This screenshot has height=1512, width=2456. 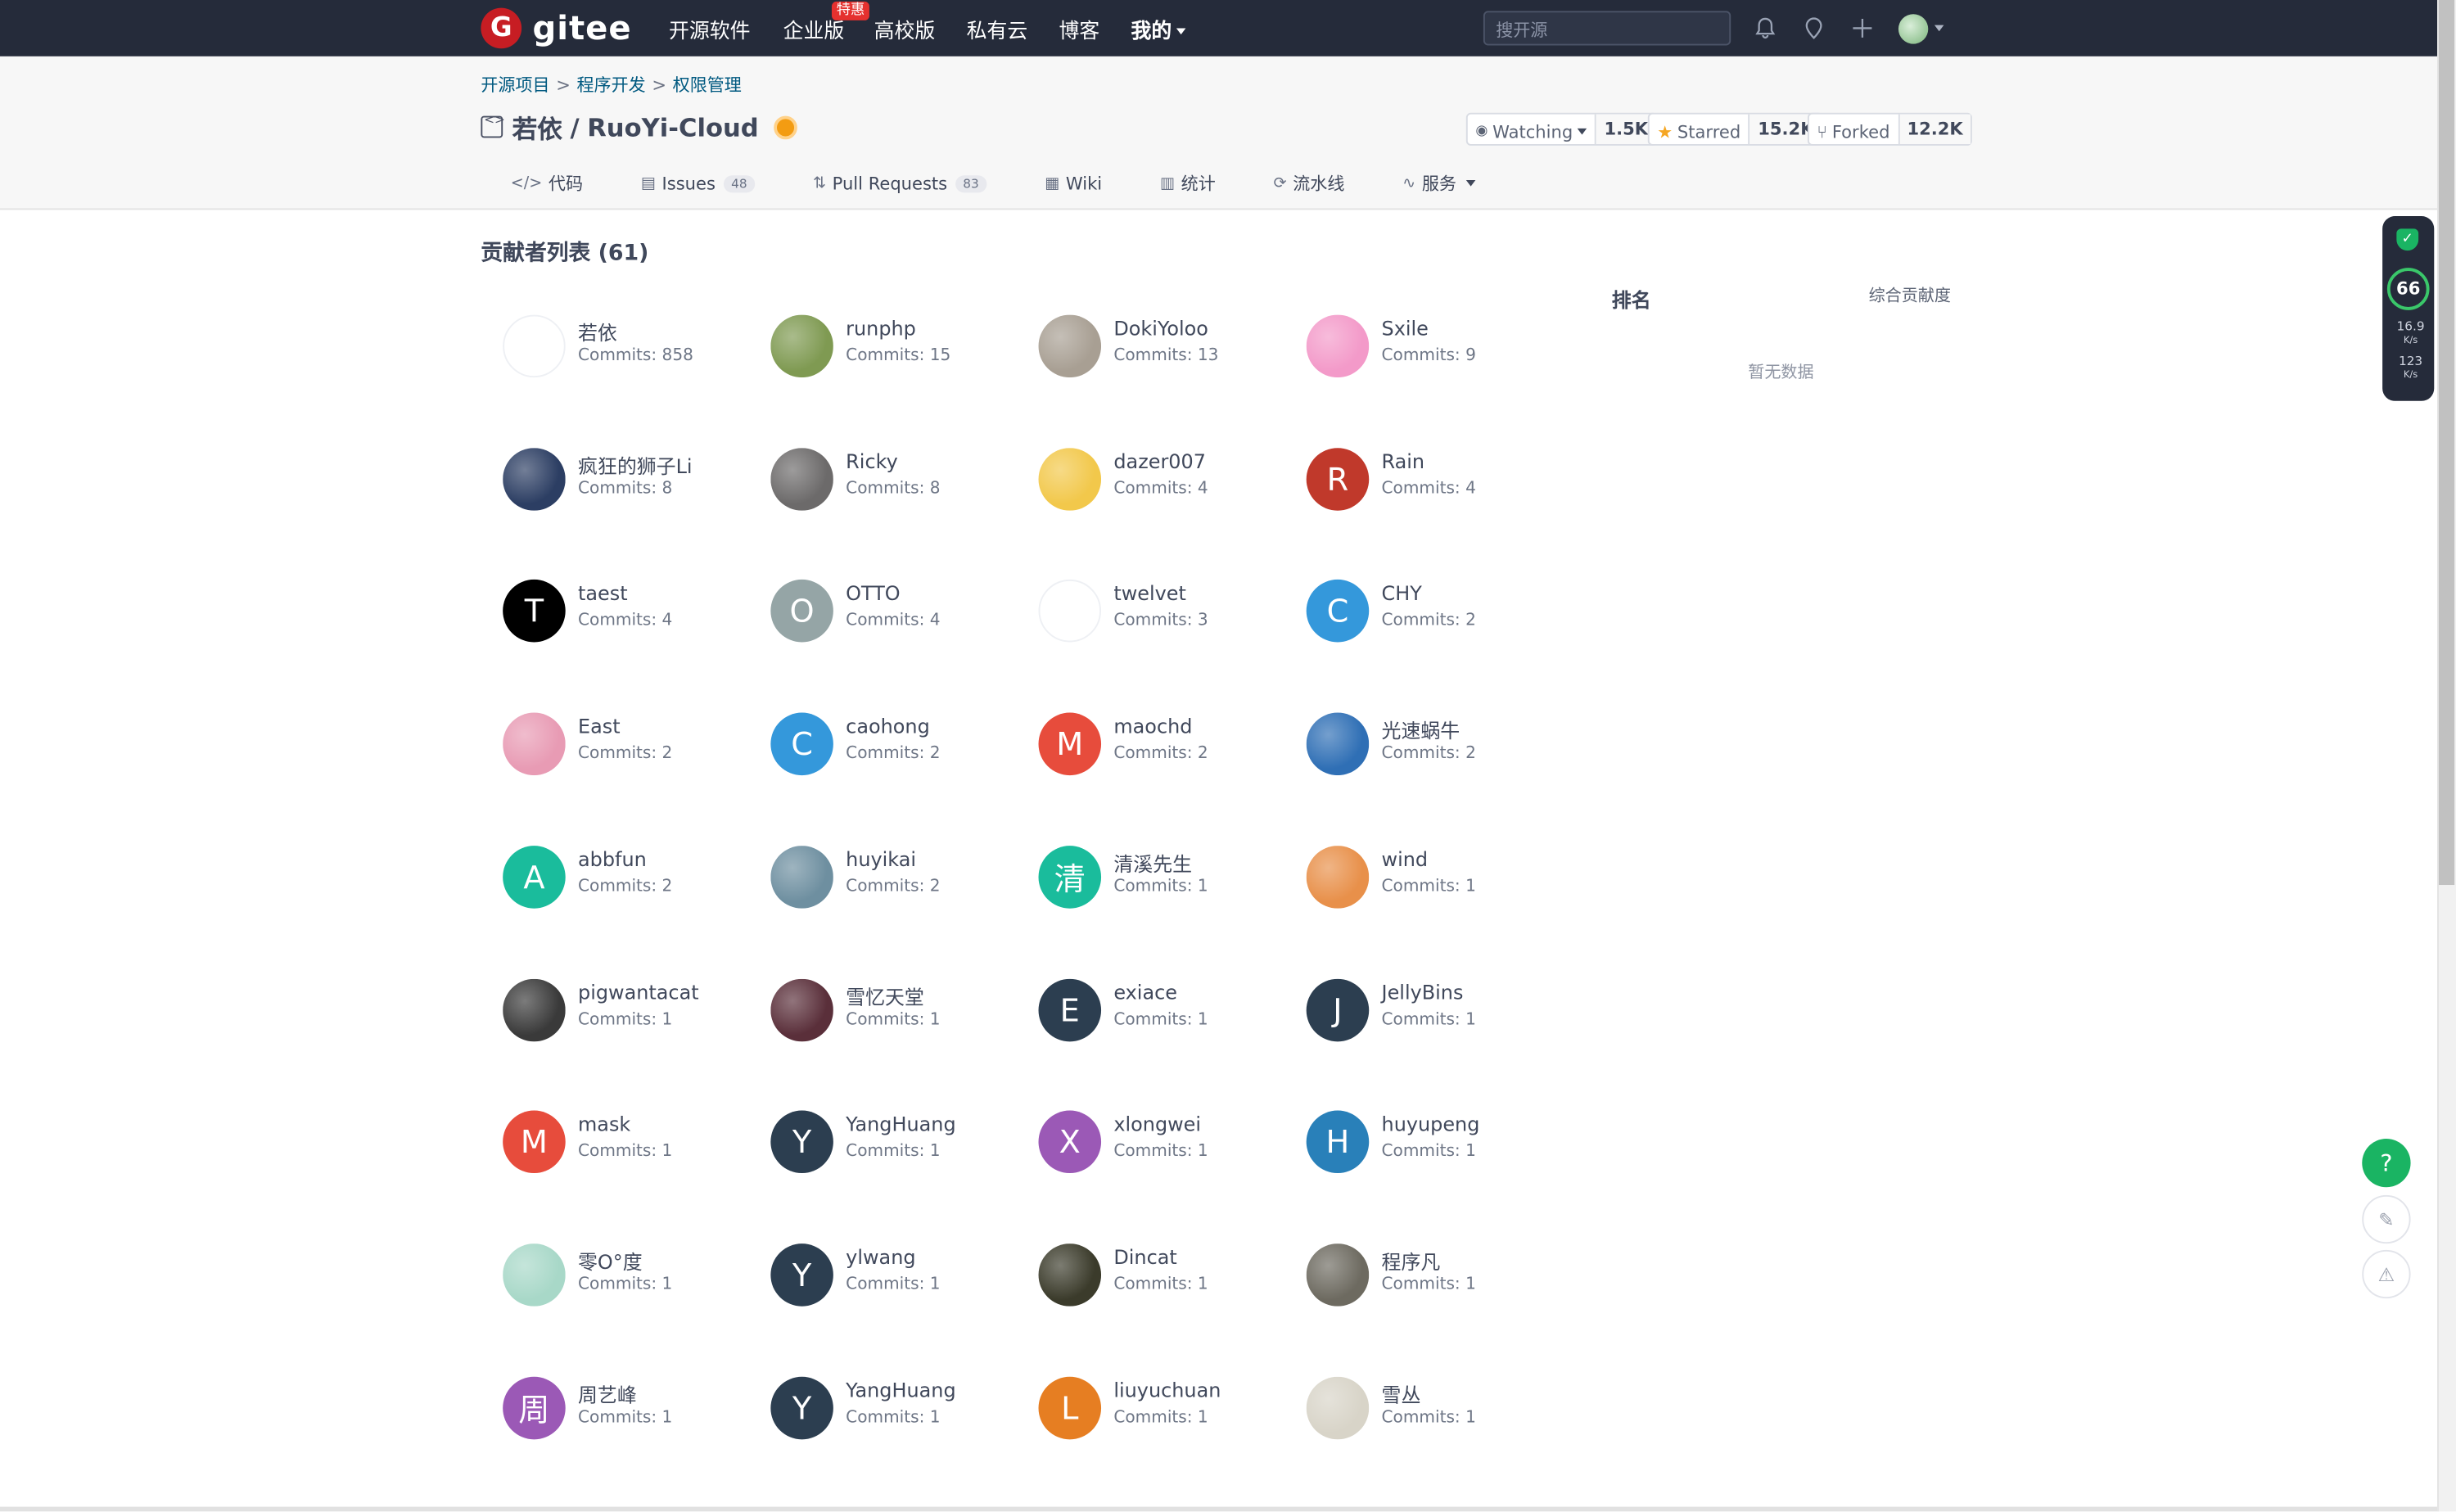 What do you see at coordinates (1070, 1009) in the screenshot?
I see `contributor-avatar: E` at bounding box center [1070, 1009].